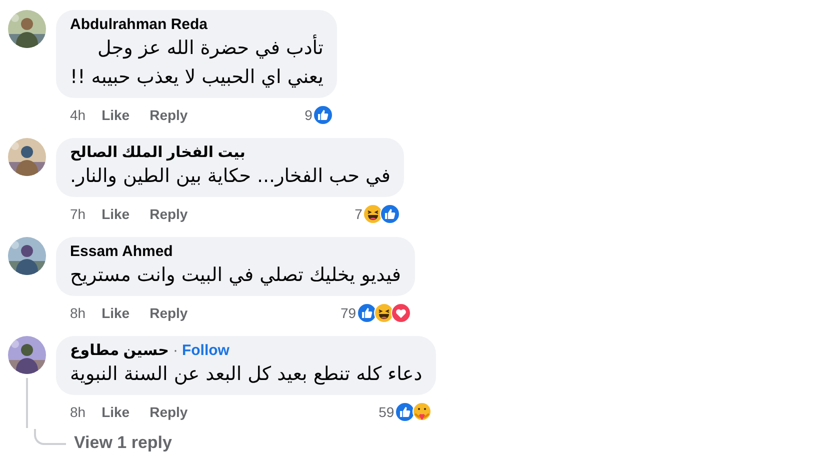 The width and height of the screenshot is (840, 462). What do you see at coordinates (246, 374) in the screenshot?
I see `comment-text: دعاء كله تنطع بعيد كل البعد عن السنة النبوية` at bounding box center [246, 374].